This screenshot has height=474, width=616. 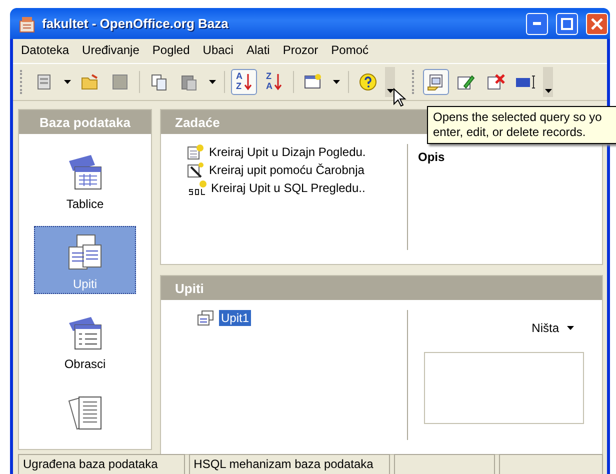 What do you see at coordinates (85, 340) in the screenshot?
I see `sidebar-item: Obrasci` at bounding box center [85, 340].